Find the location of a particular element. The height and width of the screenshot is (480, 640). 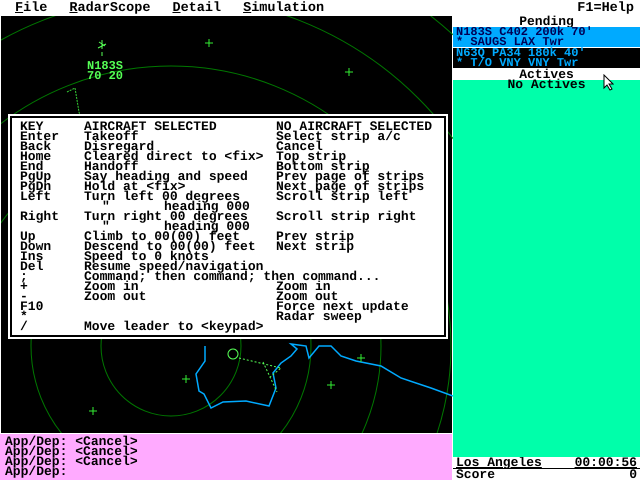

aircraft-track is located at coordinates (255, 370).